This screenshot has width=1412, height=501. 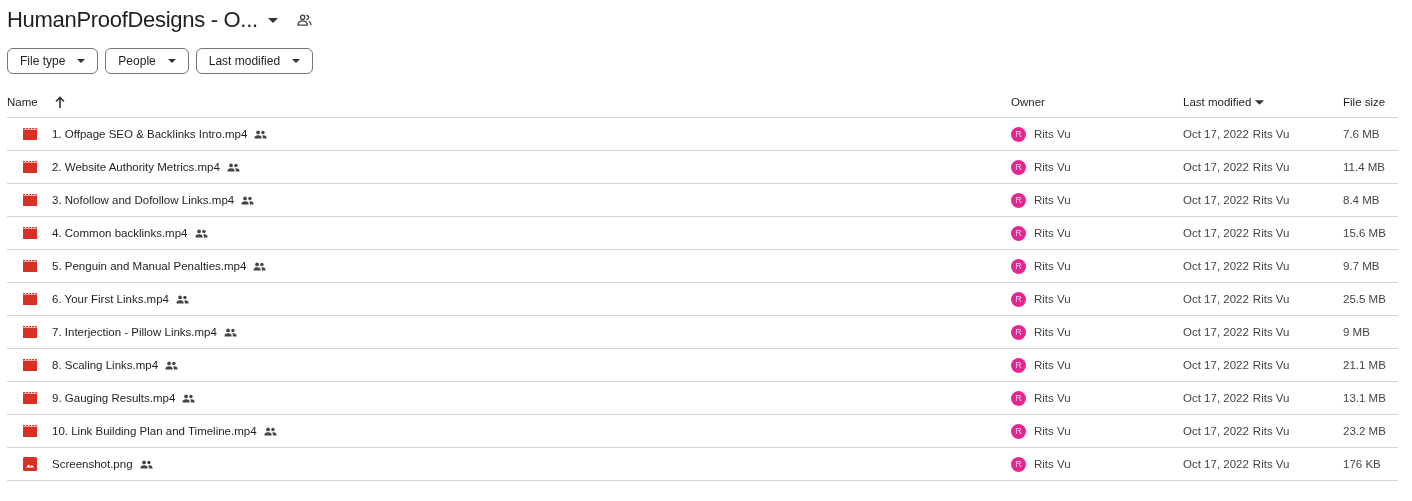 What do you see at coordinates (53, 61) in the screenshot?
I see `filter-chip: File type` at bounding box center [53, 61].